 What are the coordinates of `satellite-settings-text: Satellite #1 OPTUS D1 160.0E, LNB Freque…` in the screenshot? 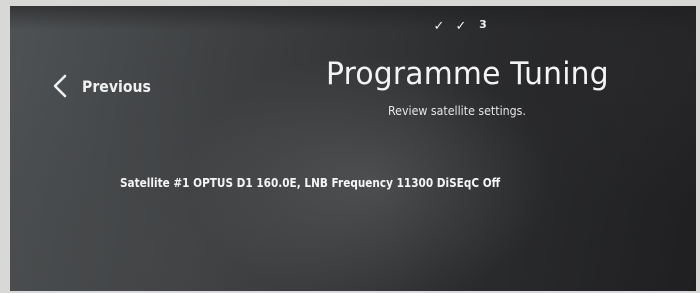 It's located at (310, 182).